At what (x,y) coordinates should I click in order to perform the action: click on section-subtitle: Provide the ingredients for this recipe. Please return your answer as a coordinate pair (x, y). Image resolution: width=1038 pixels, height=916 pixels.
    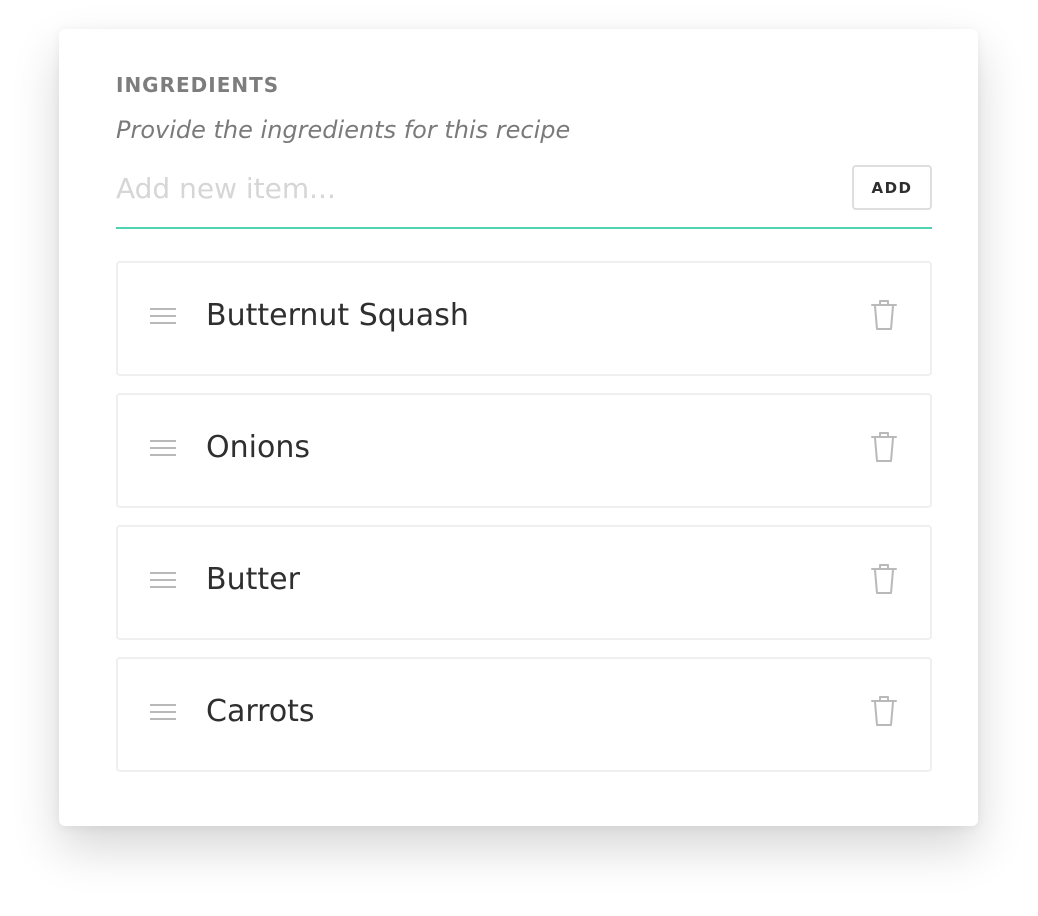
    Looking at the image, I should click on (343, 130).